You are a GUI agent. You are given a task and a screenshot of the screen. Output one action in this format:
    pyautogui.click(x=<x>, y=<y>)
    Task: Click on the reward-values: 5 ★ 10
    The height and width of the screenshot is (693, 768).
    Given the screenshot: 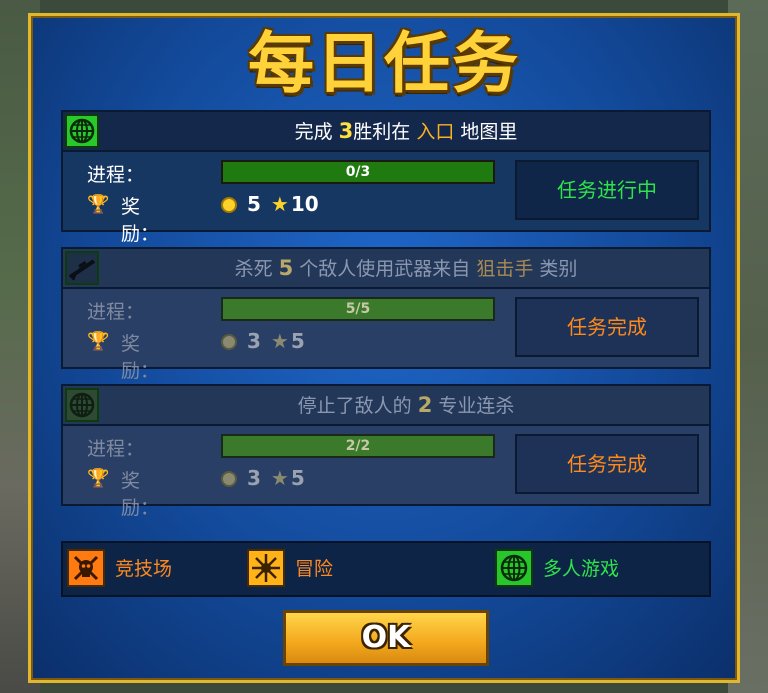 What is the action you would take?
    pyautogui.click(x=270, y=206)
    